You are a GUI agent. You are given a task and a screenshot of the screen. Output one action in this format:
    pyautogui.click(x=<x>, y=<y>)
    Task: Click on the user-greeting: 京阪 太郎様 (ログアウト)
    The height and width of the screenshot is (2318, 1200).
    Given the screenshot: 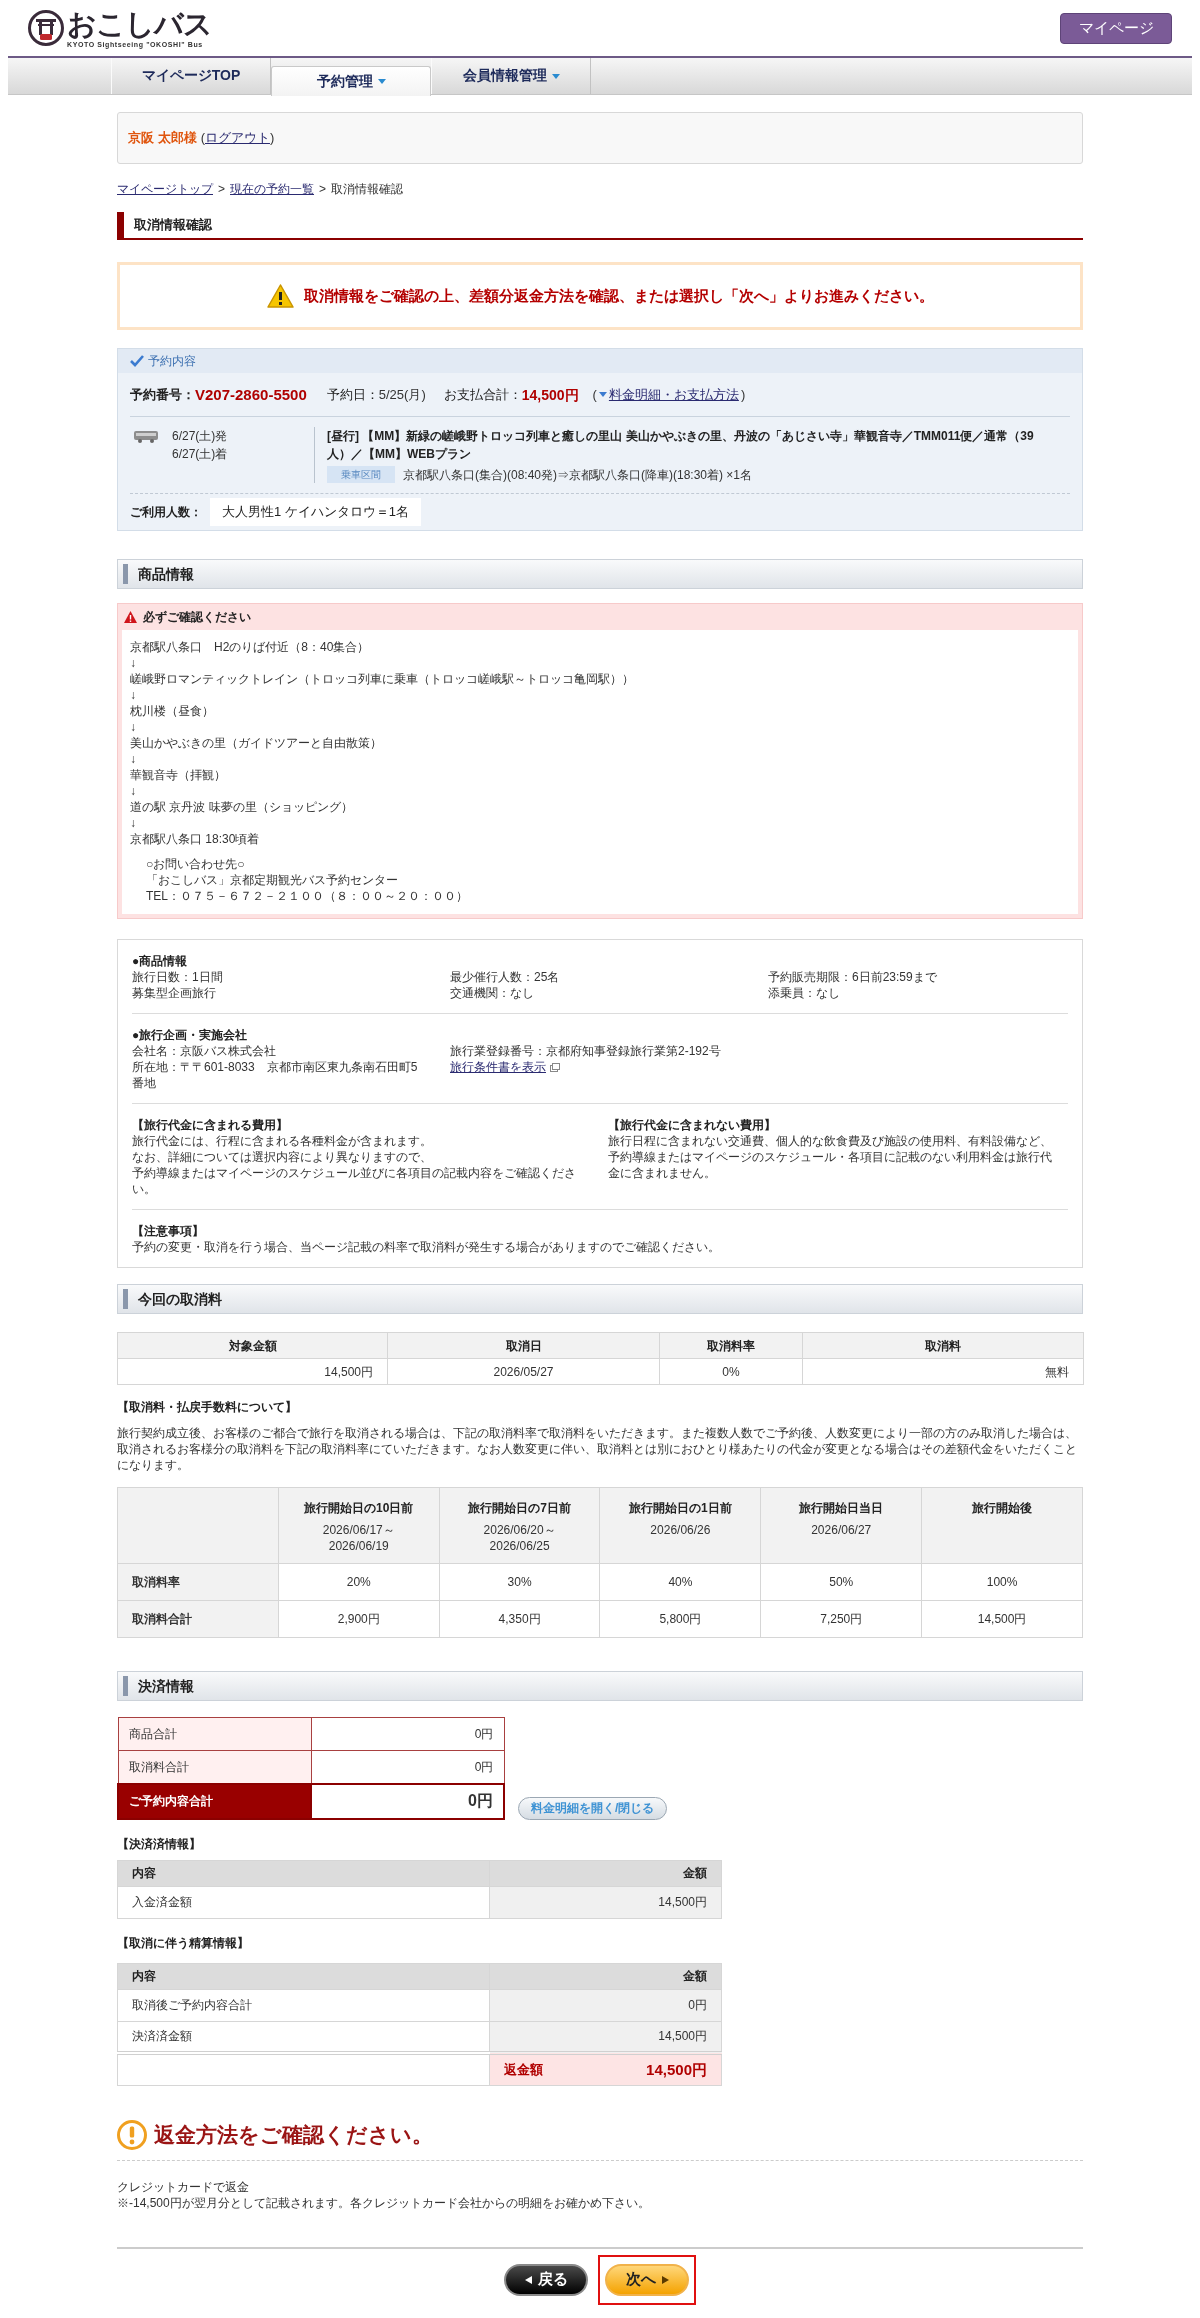 What is the action you would take?
    pyautogui.click(x=201, y=138)
    